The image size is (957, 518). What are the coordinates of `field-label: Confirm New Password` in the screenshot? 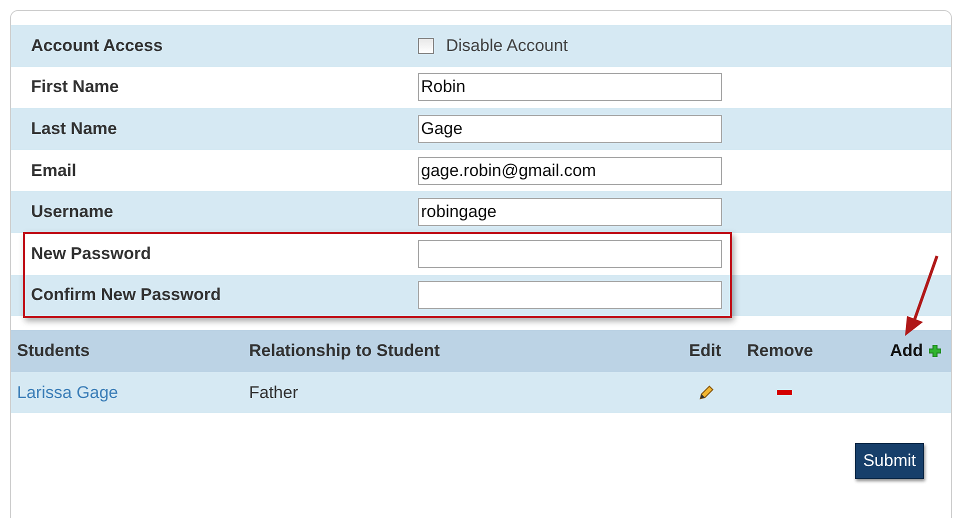 It's located at (125, 295).